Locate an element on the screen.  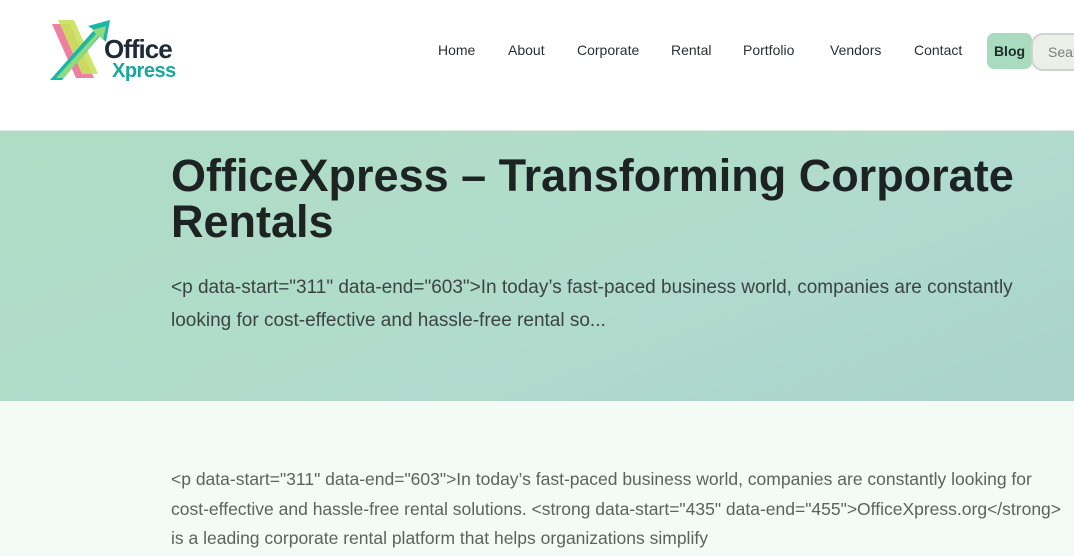
nav-contact: Contact is located at coordinates (938, 50).